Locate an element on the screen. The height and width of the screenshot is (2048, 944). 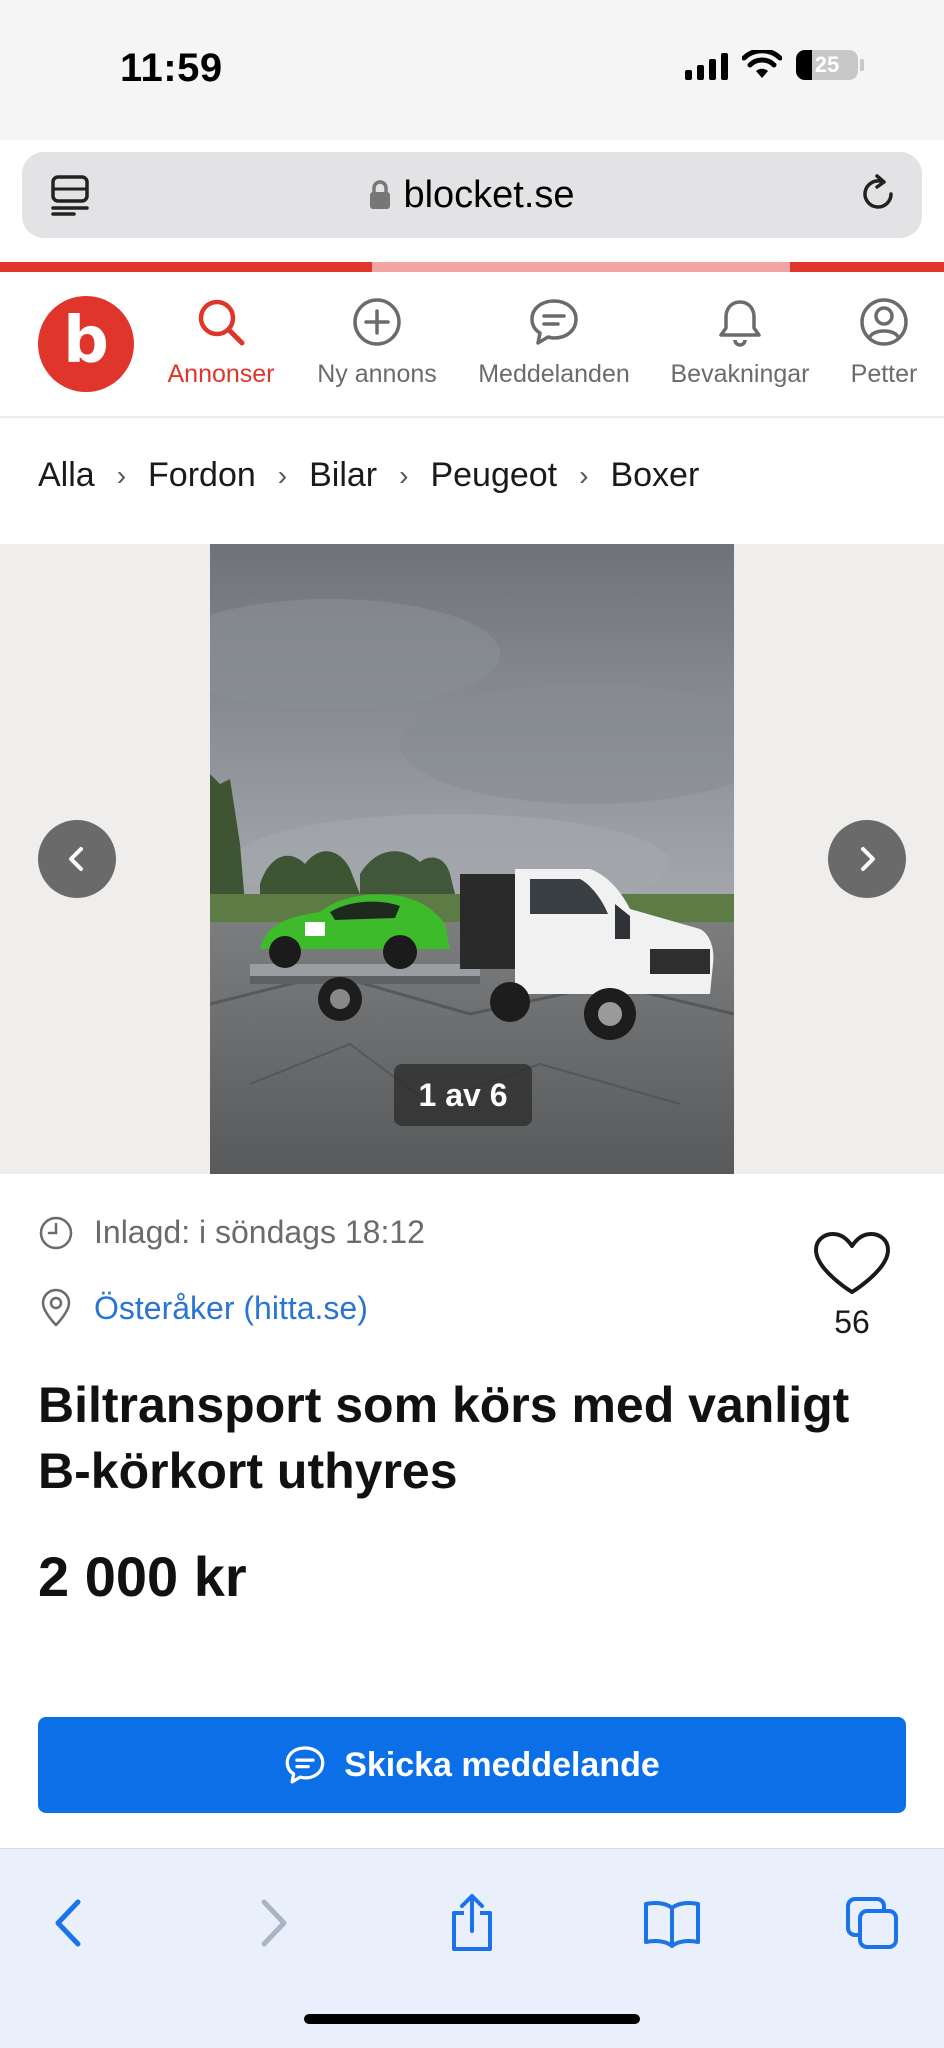
nav-ny-annons: Ny annons is located at coordinates (377, 342).